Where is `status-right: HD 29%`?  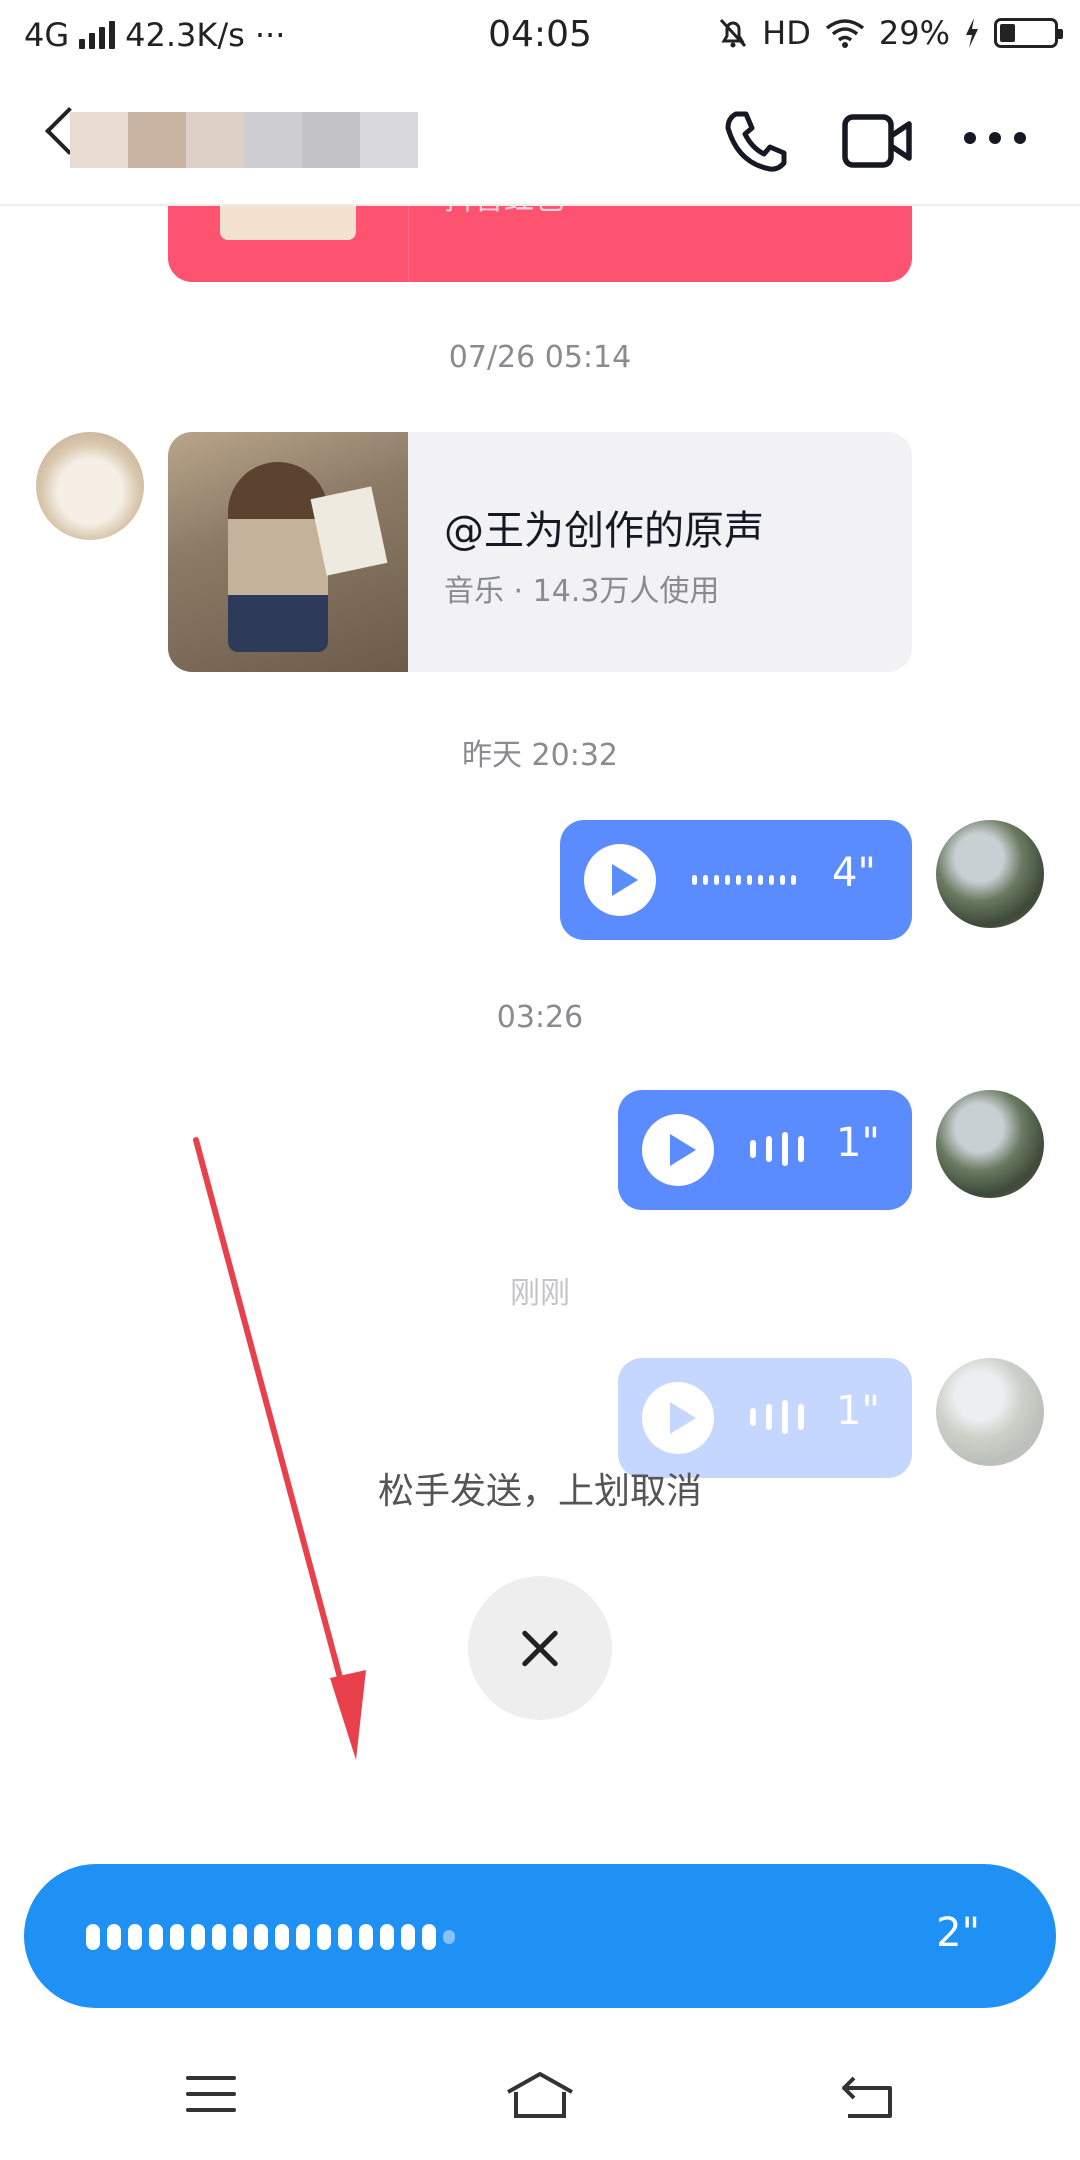 status-right: HD 29% is located at coordinates (890, 33).